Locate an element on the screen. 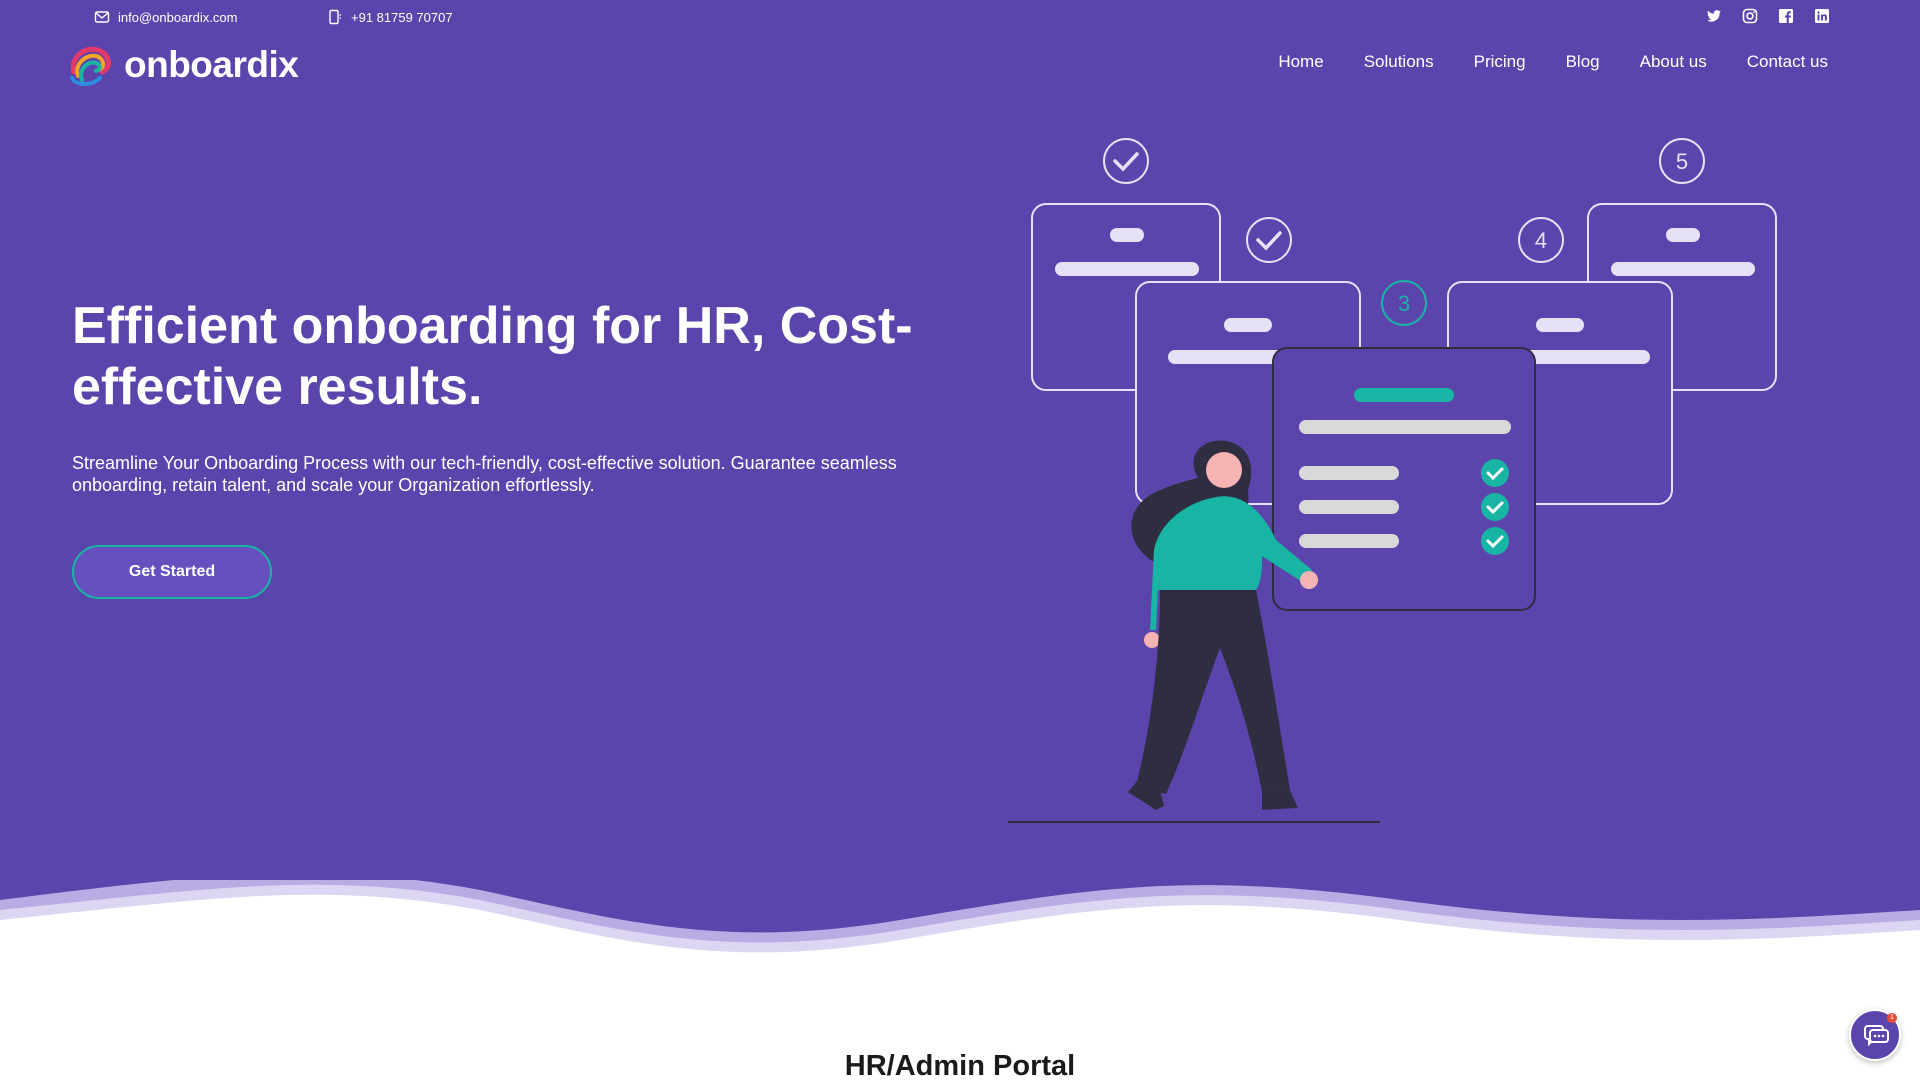 The height and width of the screenshot is (1080, 1920). phone-icon is located at coordinates (335, 17).